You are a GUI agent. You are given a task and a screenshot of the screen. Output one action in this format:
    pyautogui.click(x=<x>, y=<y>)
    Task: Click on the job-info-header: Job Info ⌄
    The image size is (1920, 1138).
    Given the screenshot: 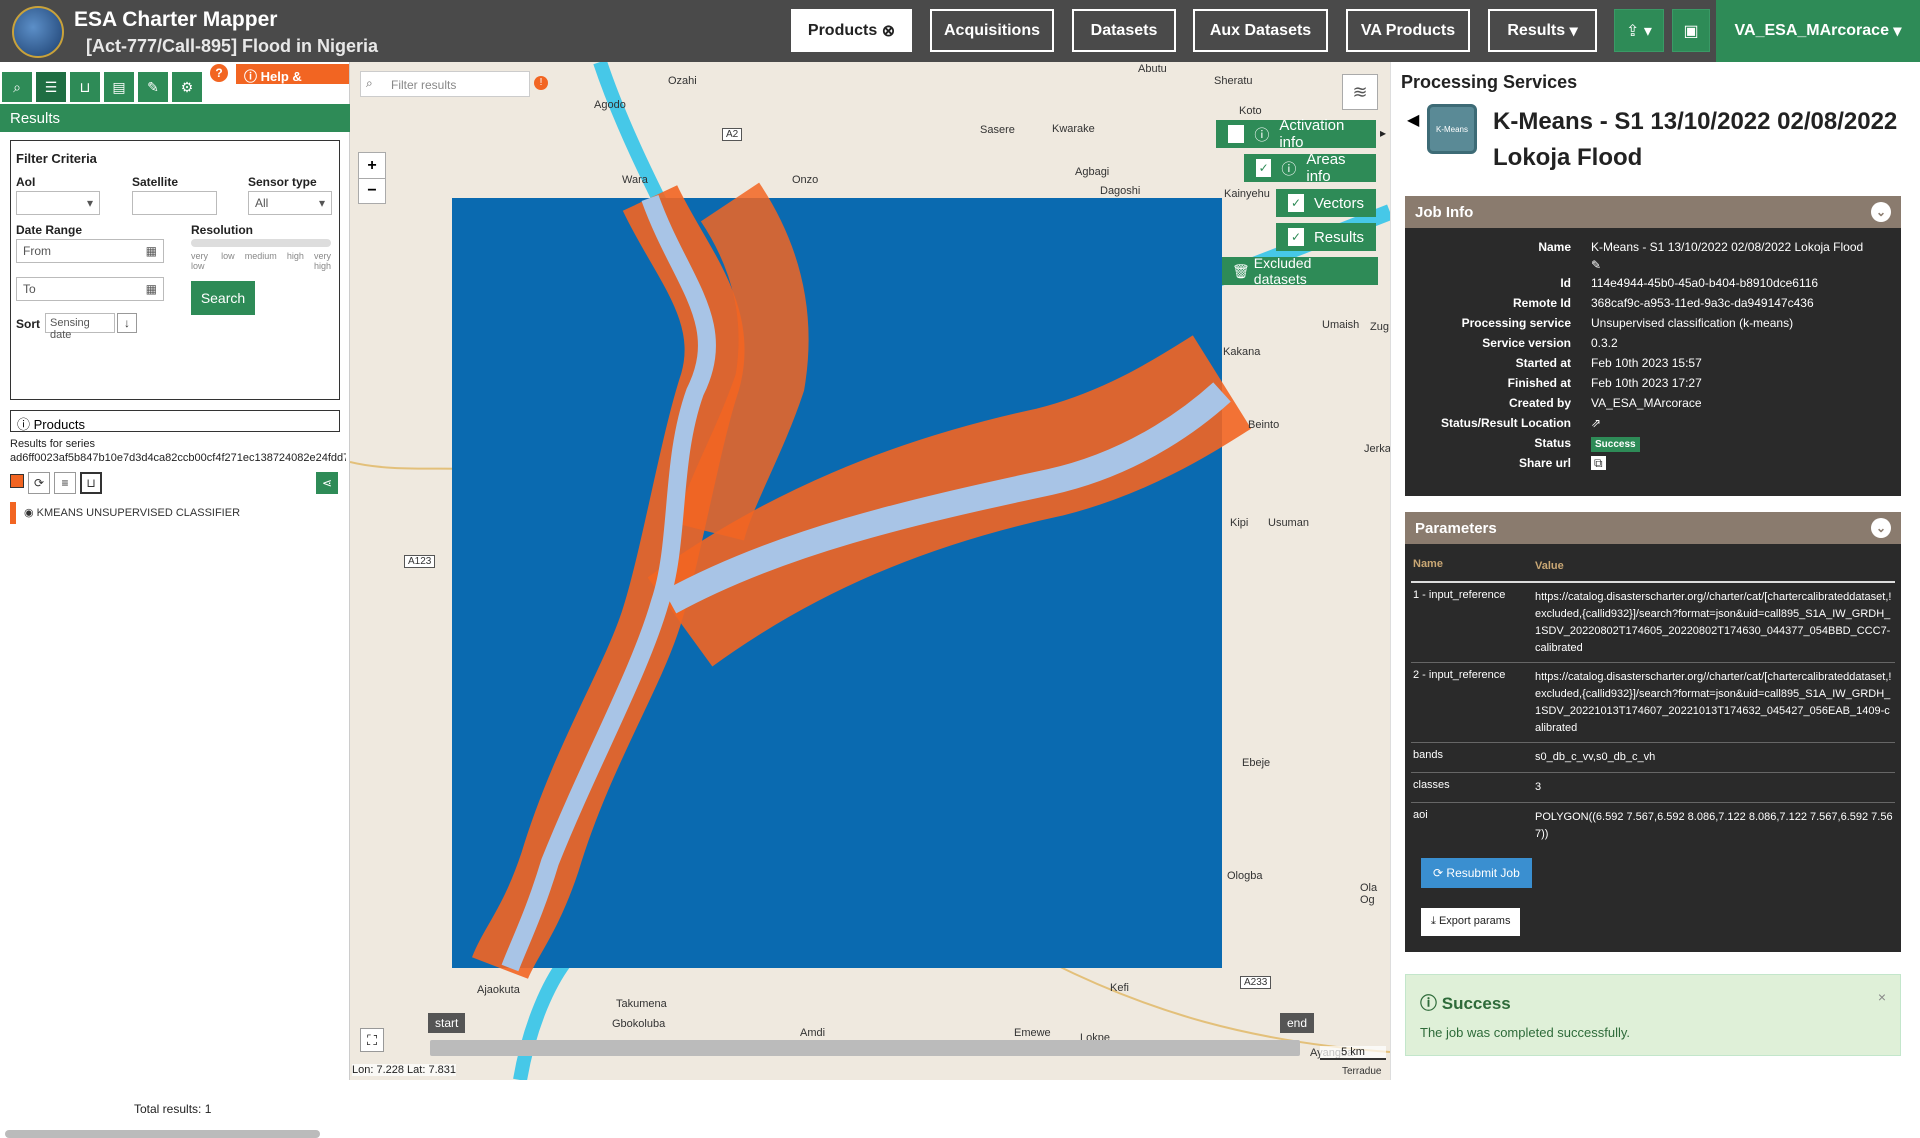 What is the action you would take?
    pyautogui.click(x=1653, y=212)
    